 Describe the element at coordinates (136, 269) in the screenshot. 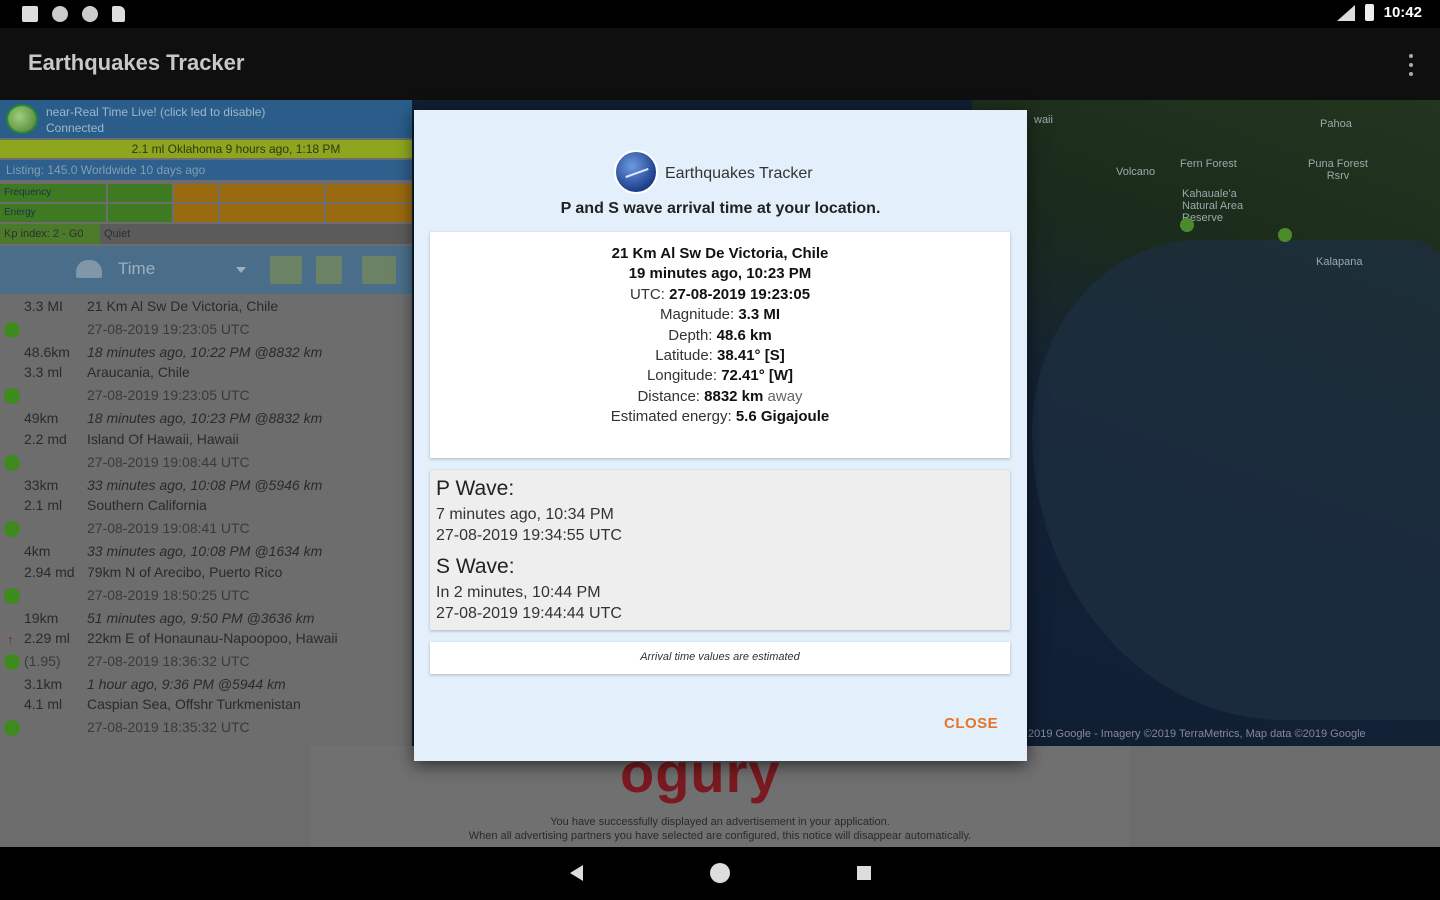

I see `sort-selector: Time` at that location.